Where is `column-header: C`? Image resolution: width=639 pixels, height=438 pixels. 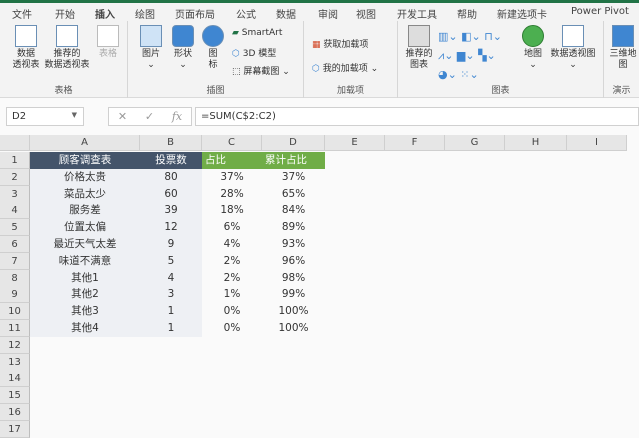 column-header: C is located at coordinates (232, 143).